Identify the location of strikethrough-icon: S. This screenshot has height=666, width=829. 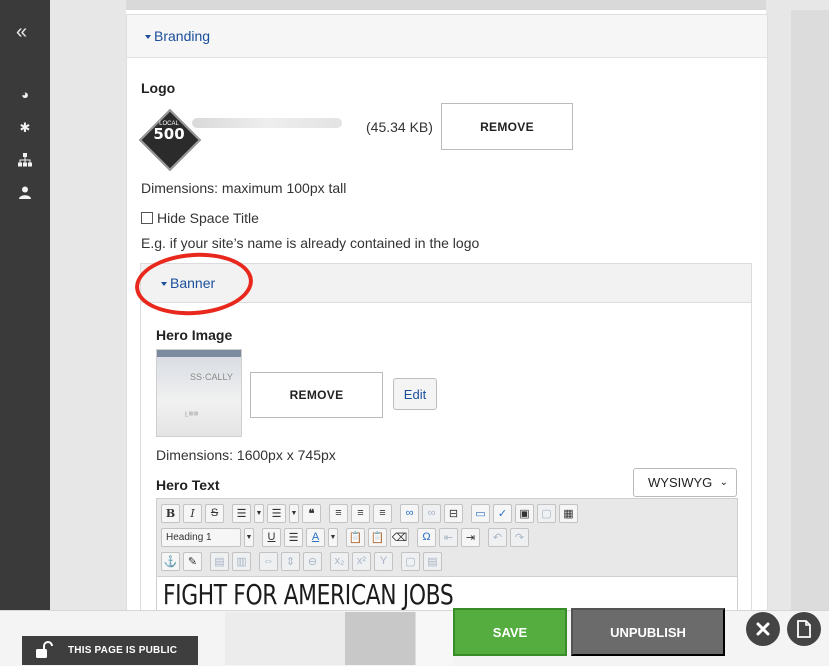
(214, 513).